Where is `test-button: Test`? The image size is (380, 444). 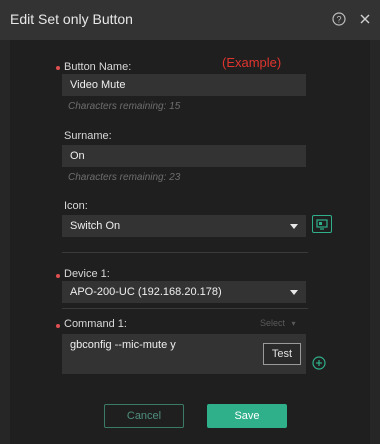 test-button: Test is located at coordinates (282, 354).